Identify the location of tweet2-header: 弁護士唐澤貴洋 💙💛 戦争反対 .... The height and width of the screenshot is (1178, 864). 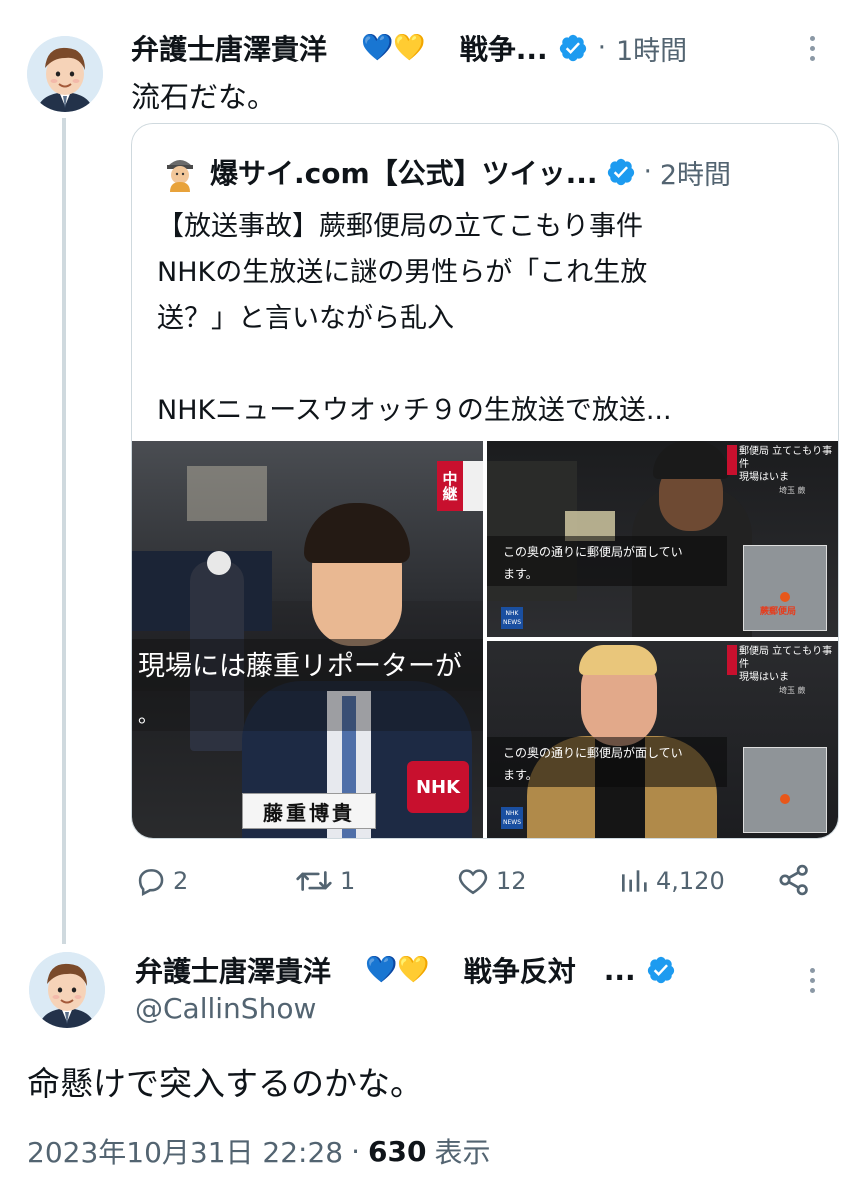
(405, 970).